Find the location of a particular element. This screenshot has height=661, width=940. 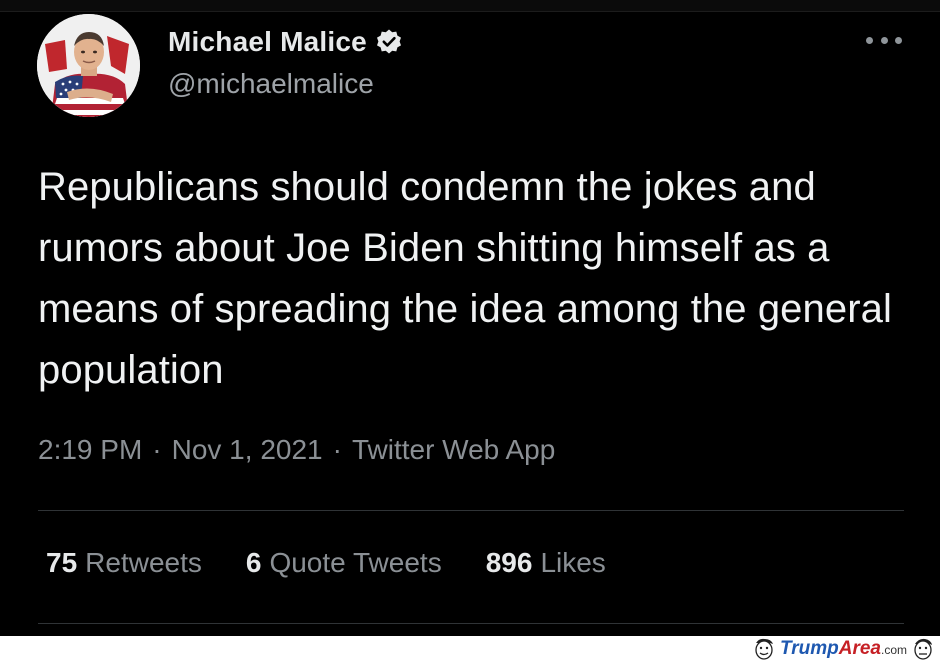

watermark-text: TrumpArea.com is located at coordinates (843, 649).